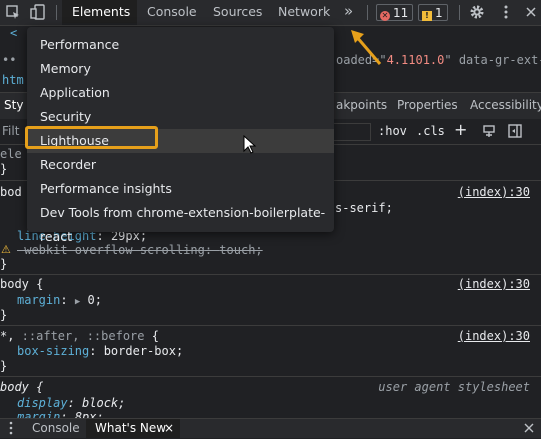  I want to click on dom-attr-fragment-b: " data-gr-ext-, so click(492, 60).